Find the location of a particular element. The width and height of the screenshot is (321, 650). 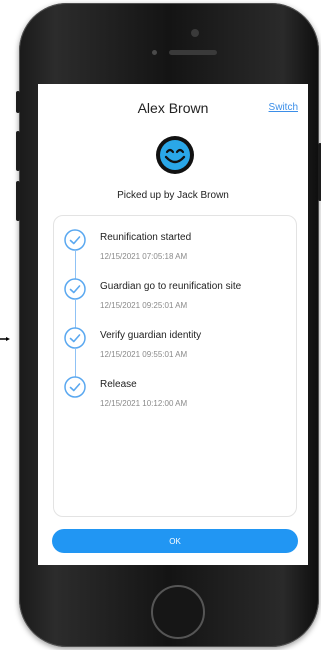

volume-down-button is located at coordinates (18, 201).